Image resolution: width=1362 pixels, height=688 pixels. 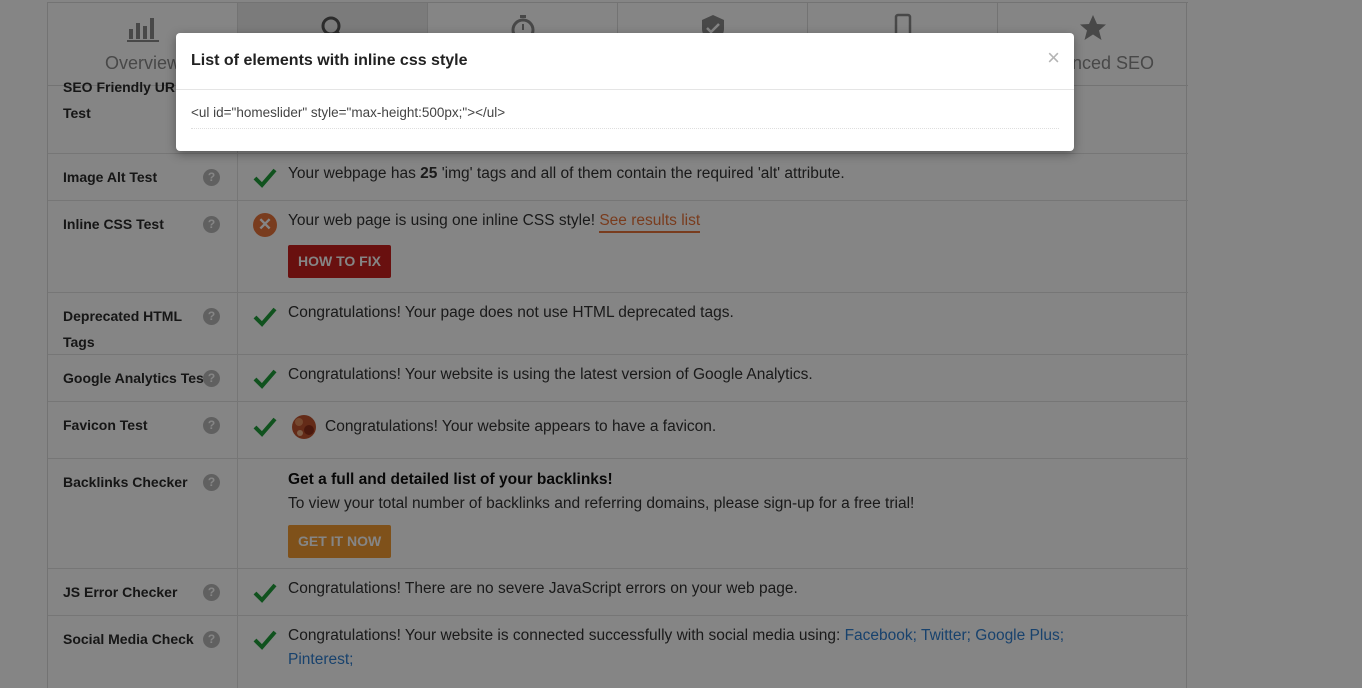 What do you see at coordinates (1053, 58) in the screenshot?
I see `close-icon: ×` at bounding box center [1053, 58].